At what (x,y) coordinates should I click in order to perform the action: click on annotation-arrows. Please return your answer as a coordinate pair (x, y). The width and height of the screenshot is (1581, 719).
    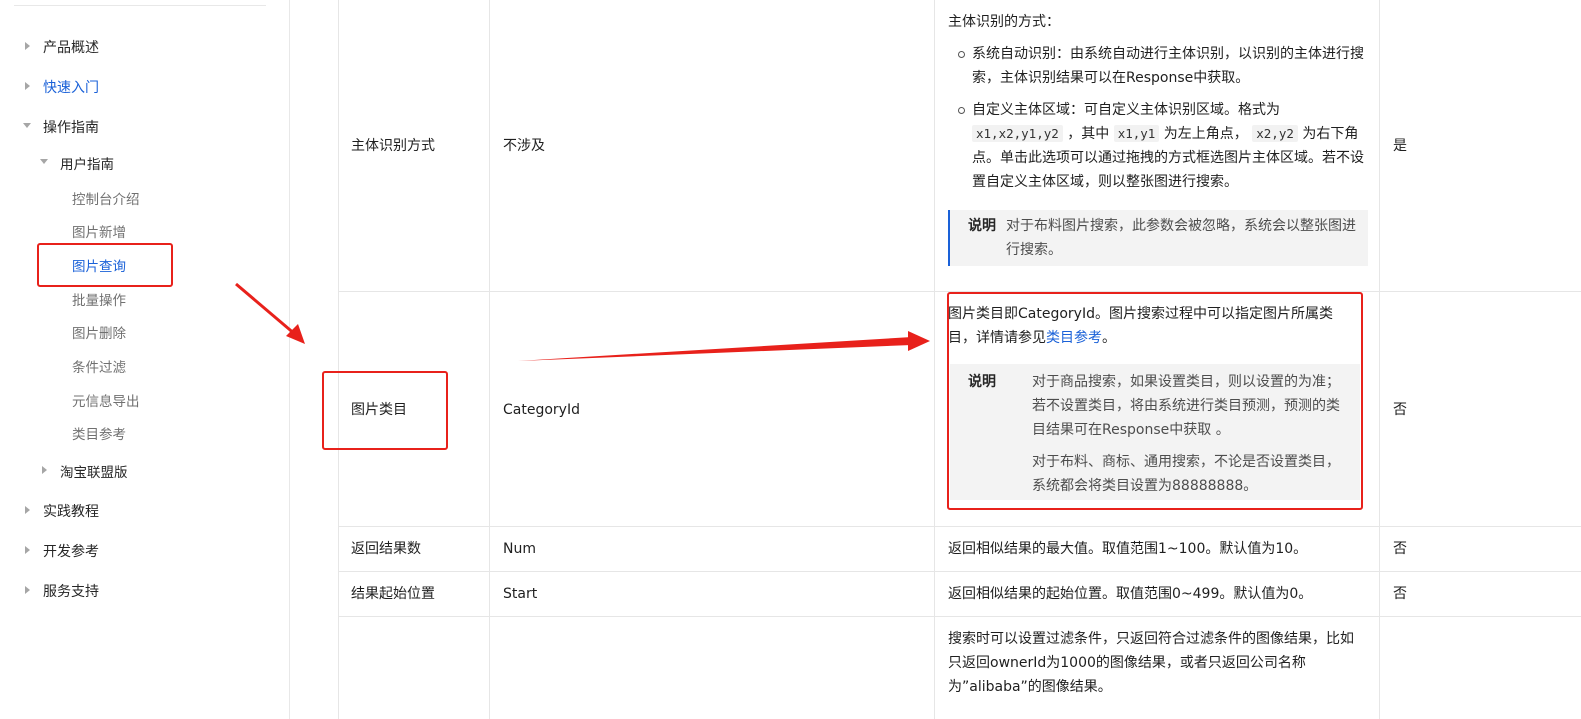
    Looking at the image, I should click on (582, 321).